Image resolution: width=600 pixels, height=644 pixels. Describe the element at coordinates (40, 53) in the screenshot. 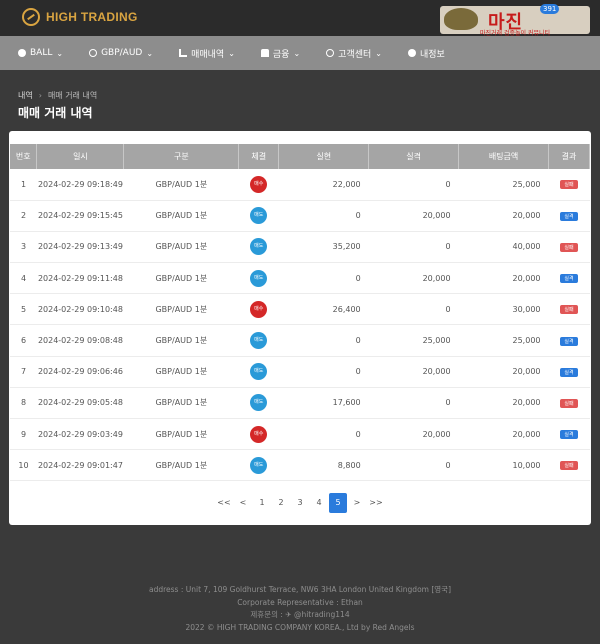

I see `nav-item-ball: BALL ⌄` at that location.